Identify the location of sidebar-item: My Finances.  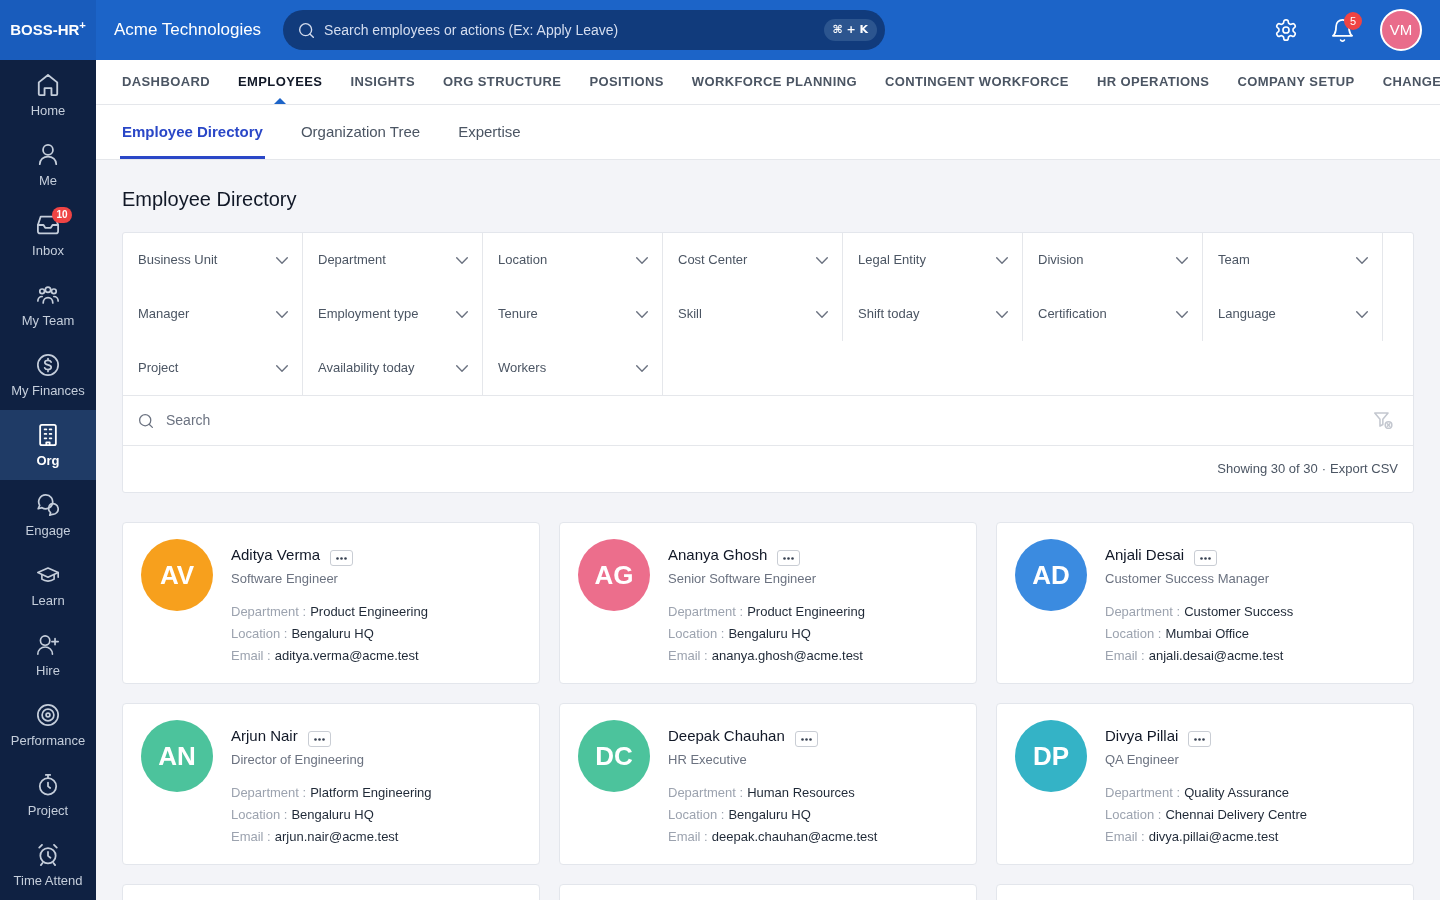
(48, 375).